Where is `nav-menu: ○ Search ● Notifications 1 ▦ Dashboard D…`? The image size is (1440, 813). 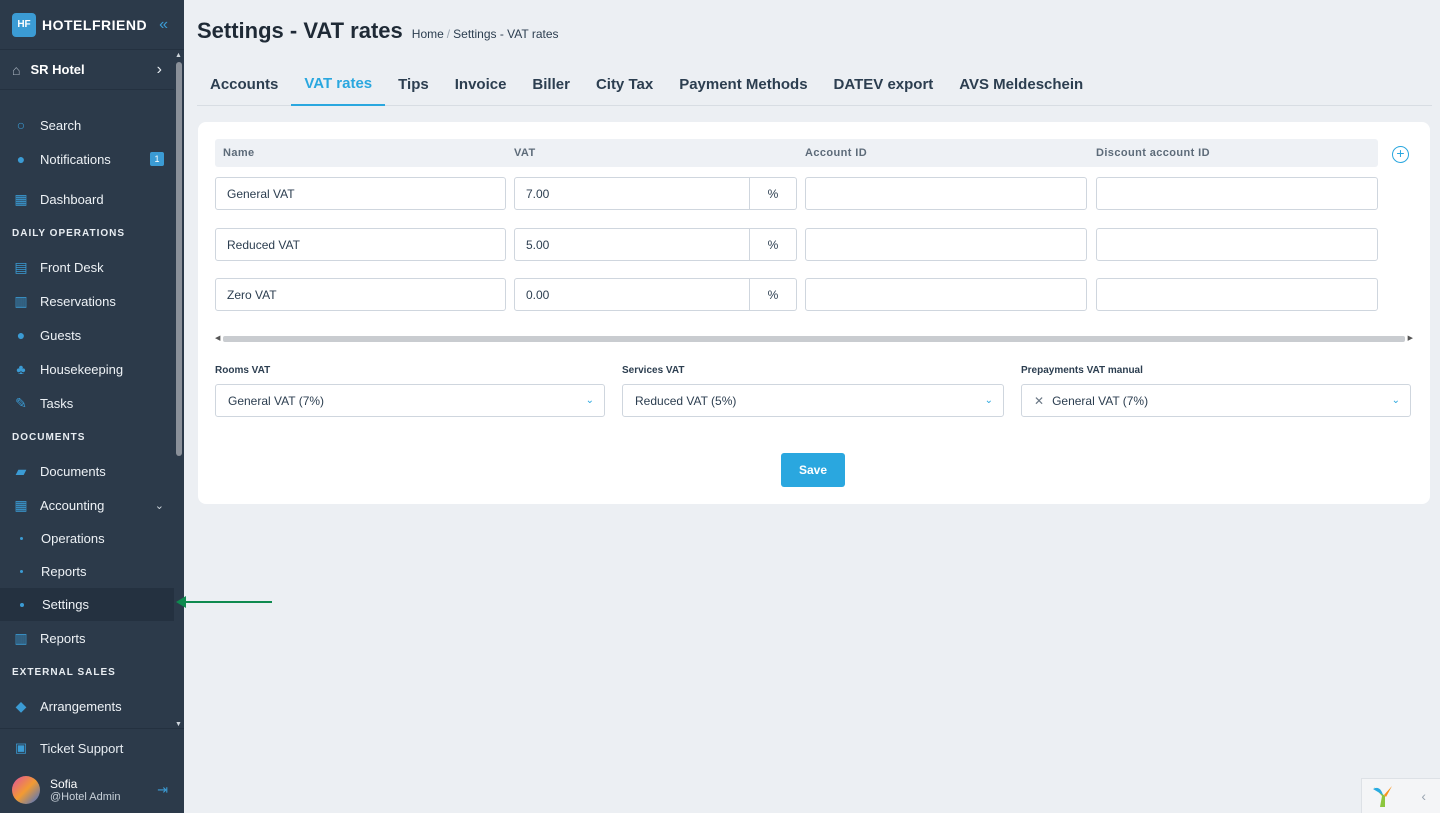
nav-menu: ○ Search ● Notifications 1 ▦ Dashboard D… is located at coordinates (87, 410).